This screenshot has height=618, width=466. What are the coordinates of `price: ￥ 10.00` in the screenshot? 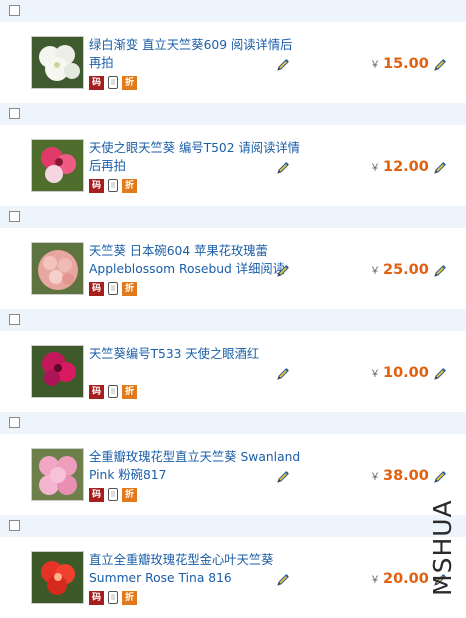 It's located at (399, 373).